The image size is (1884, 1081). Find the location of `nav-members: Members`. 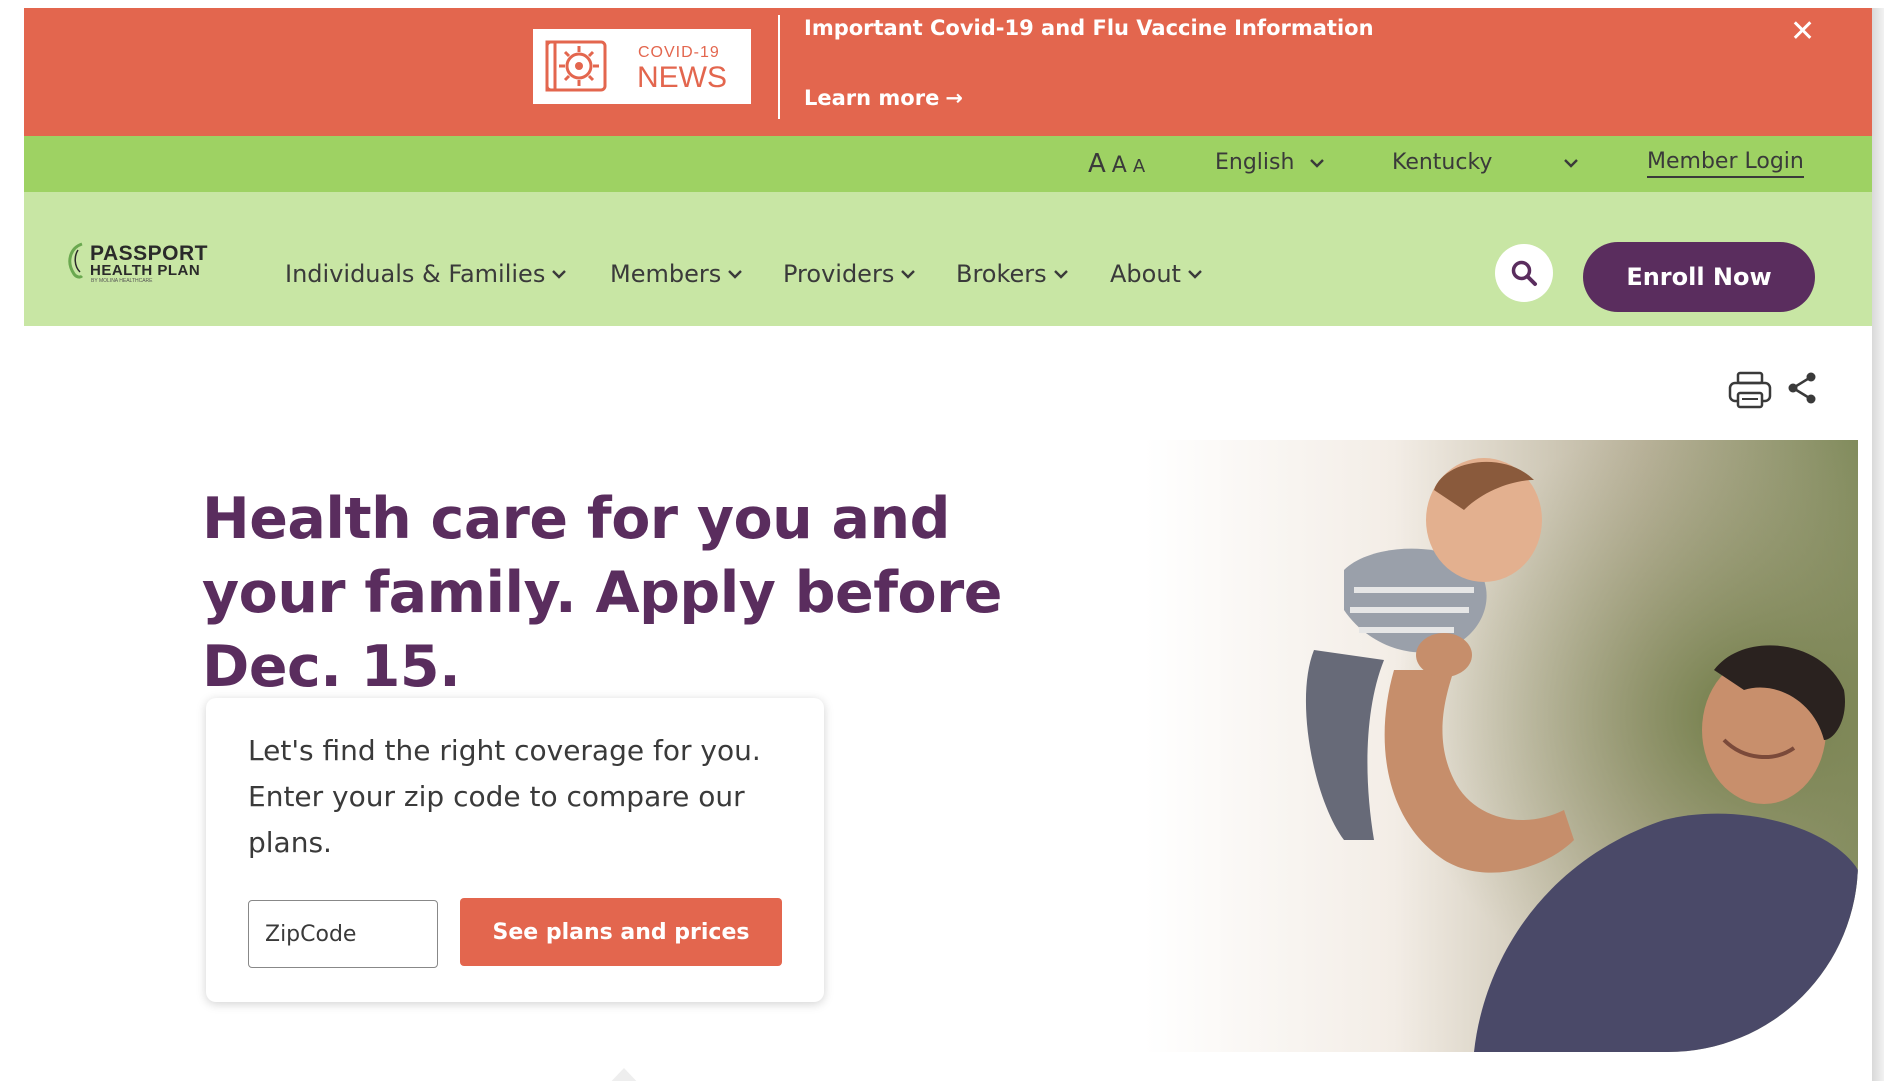

nav-members: Members is located at coordinates (676, 274).